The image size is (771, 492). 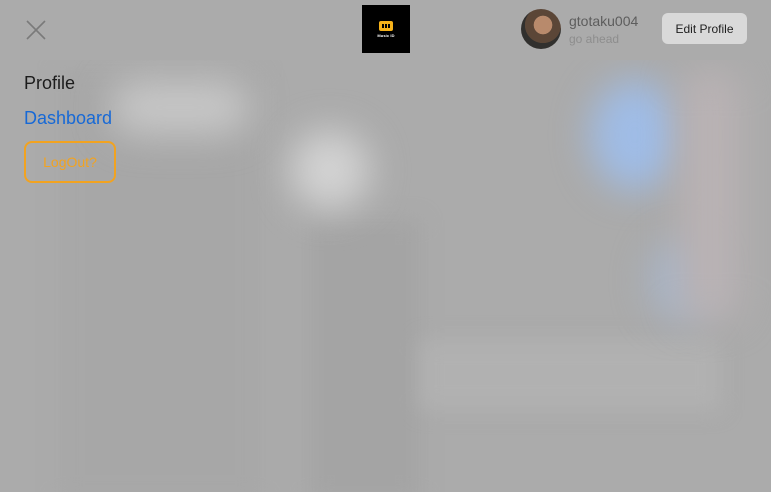 What do you see at coordinates (386, 35) in the screenshot?
I see `logo-text: Music ID` at bounding box center [386, 35].